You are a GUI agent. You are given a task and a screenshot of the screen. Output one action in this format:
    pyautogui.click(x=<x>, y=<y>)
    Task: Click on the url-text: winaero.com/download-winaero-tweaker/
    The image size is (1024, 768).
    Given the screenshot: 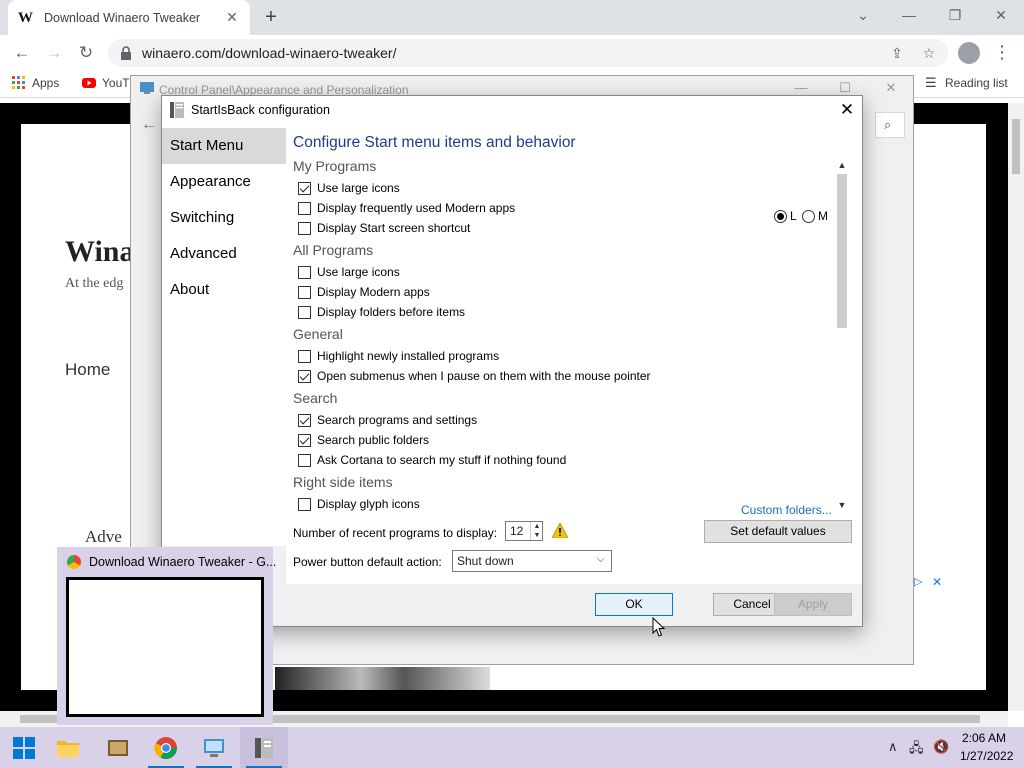 What is the action you would take?
    pyautogui.click(x=269, y=53)
    